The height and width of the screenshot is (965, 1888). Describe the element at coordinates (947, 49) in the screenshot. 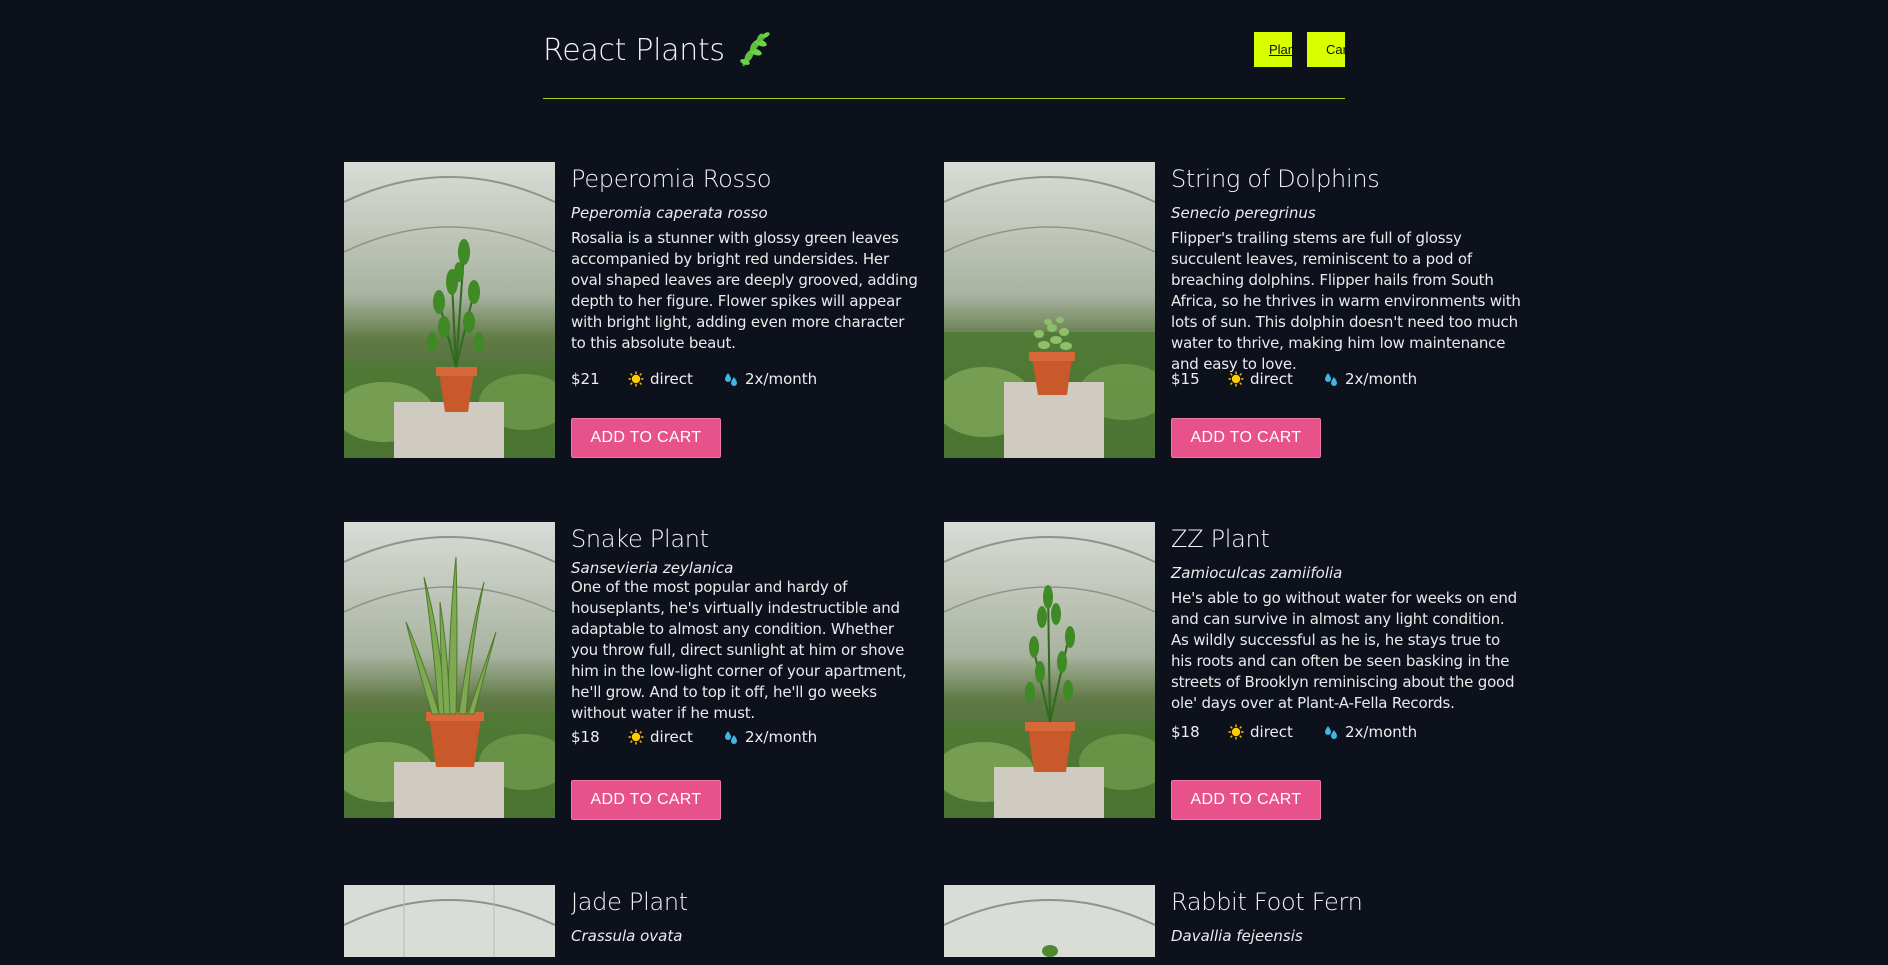

I see `site-header: React Plants Plants Cart` at that location.